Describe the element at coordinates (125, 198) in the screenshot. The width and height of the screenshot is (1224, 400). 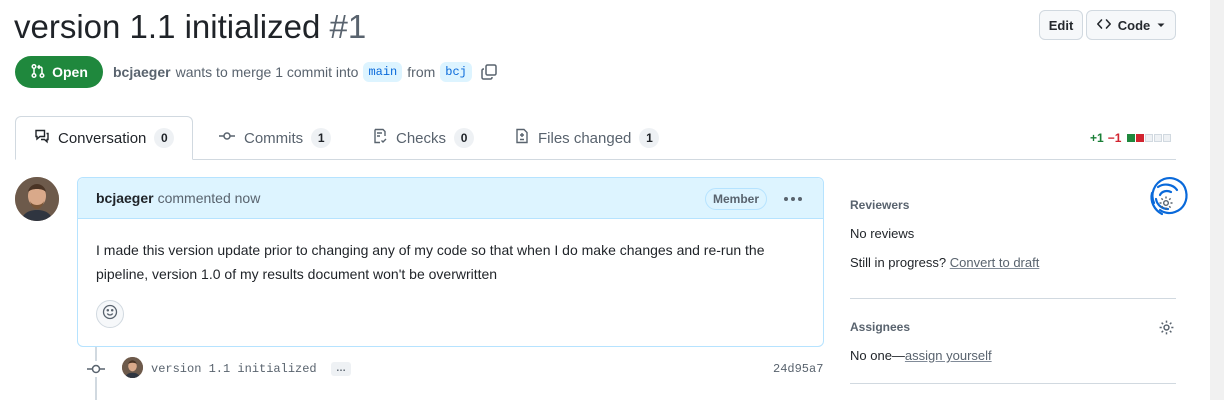
I see `comment-author-link: bcjaeger` at that location.